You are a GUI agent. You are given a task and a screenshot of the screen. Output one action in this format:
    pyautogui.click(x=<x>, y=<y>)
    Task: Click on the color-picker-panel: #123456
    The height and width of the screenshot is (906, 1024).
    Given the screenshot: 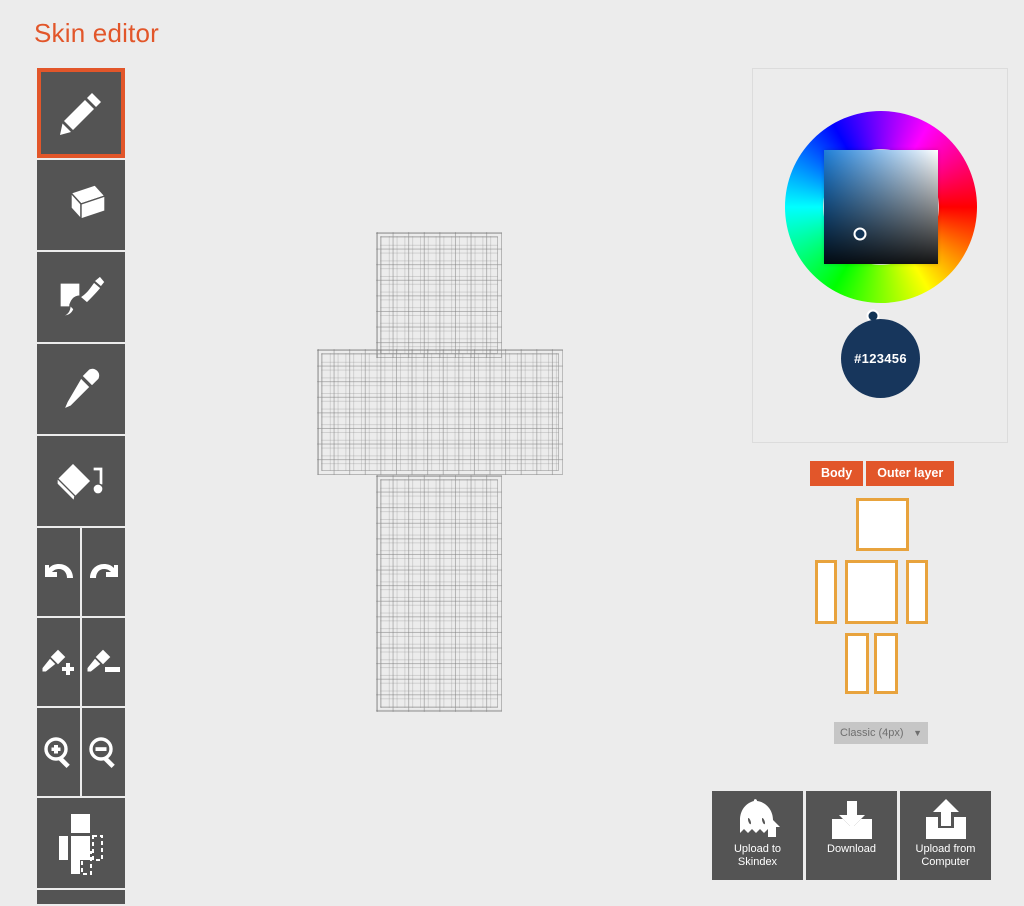 What is the action you would take?
    pyautogui.click(x=880, y=255)
    